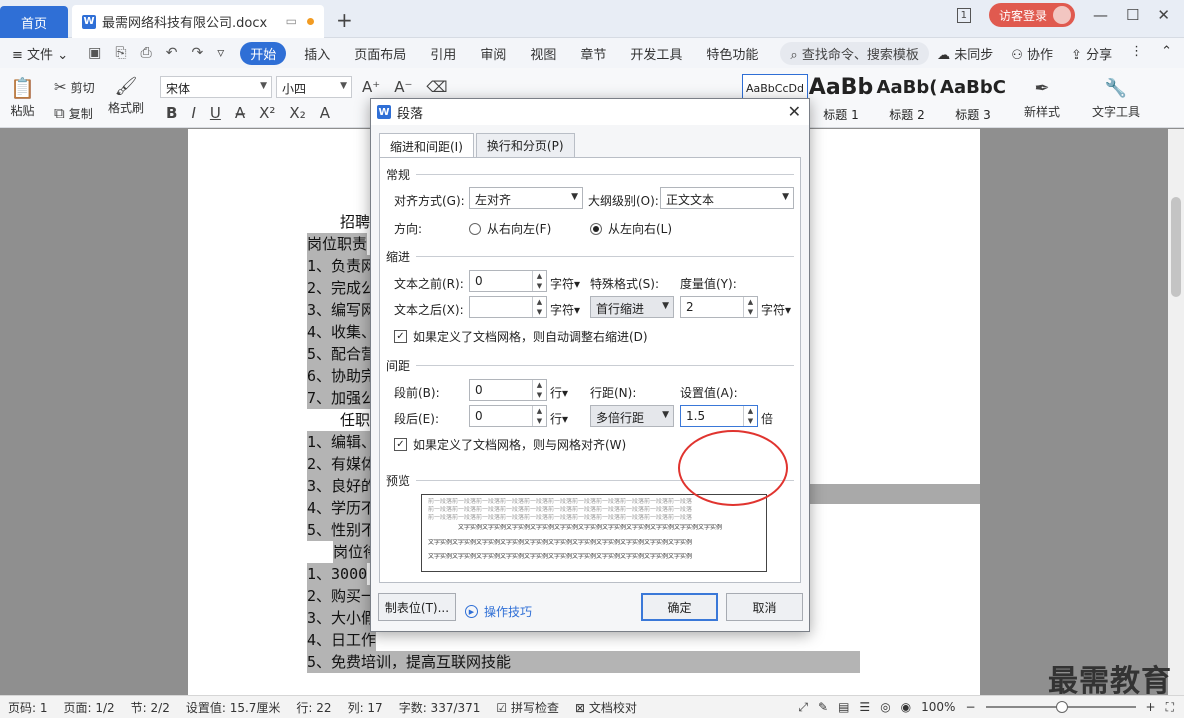  What do you see at coordinates (521, 336) in the screenshot?
I see `indent-grid-checkbox: ✓ 如果定义了文档网格，则自动调整右缩进(D)` at bounding box center [521, 336].